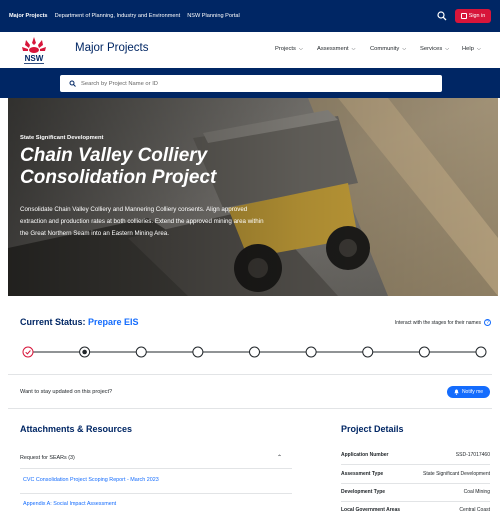 The image size is (500, 514). I want to click on notify-me-button: Notify me, so click(468, 392).